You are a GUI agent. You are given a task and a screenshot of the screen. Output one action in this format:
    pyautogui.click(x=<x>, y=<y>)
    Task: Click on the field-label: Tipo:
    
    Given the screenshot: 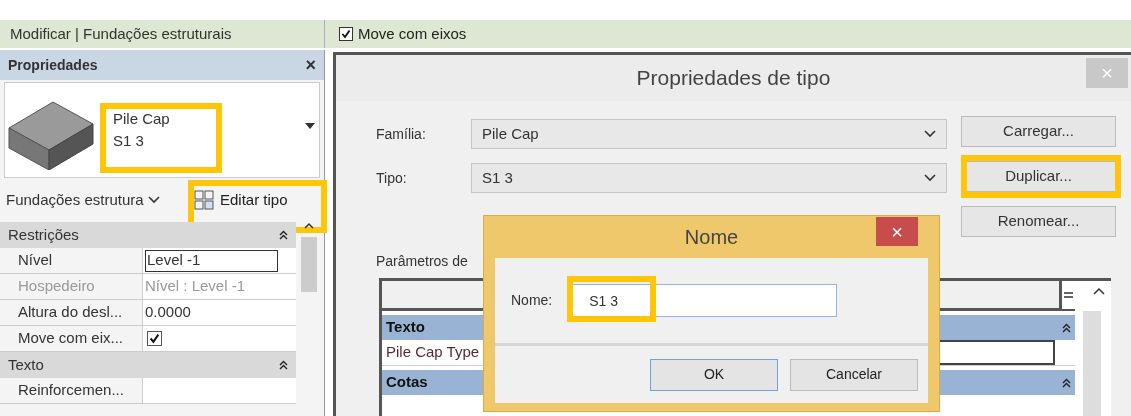 What is the action you would take?
    pyautogui.click(x=392, y=178)
    